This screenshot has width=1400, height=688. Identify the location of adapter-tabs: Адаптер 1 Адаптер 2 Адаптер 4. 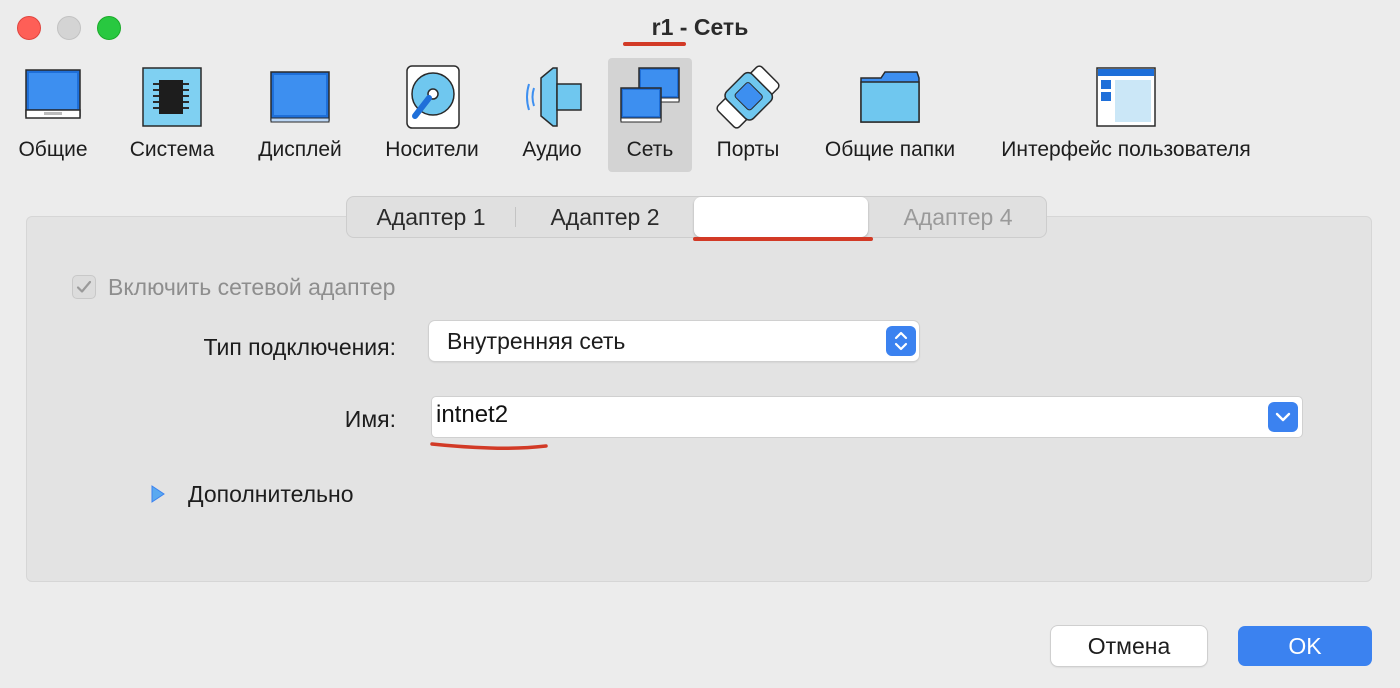
(696, 217).